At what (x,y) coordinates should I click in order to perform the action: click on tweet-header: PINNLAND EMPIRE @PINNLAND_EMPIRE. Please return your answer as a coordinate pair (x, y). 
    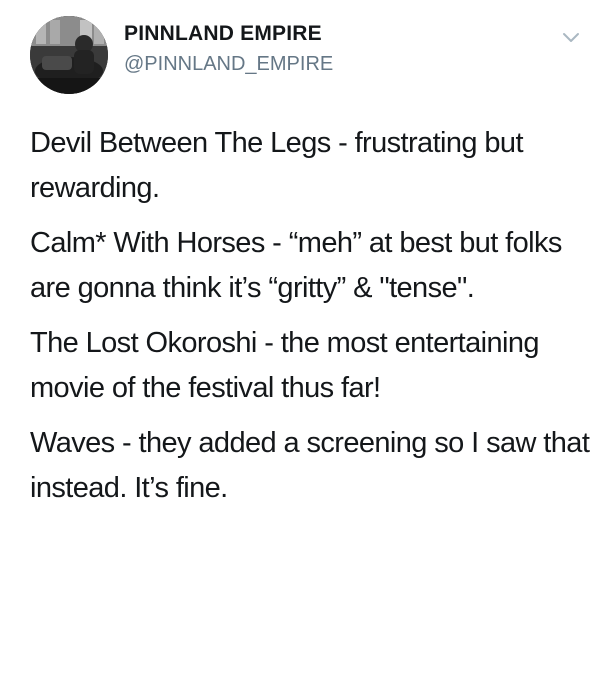
    Looking at the image, I should click on (310, 56).